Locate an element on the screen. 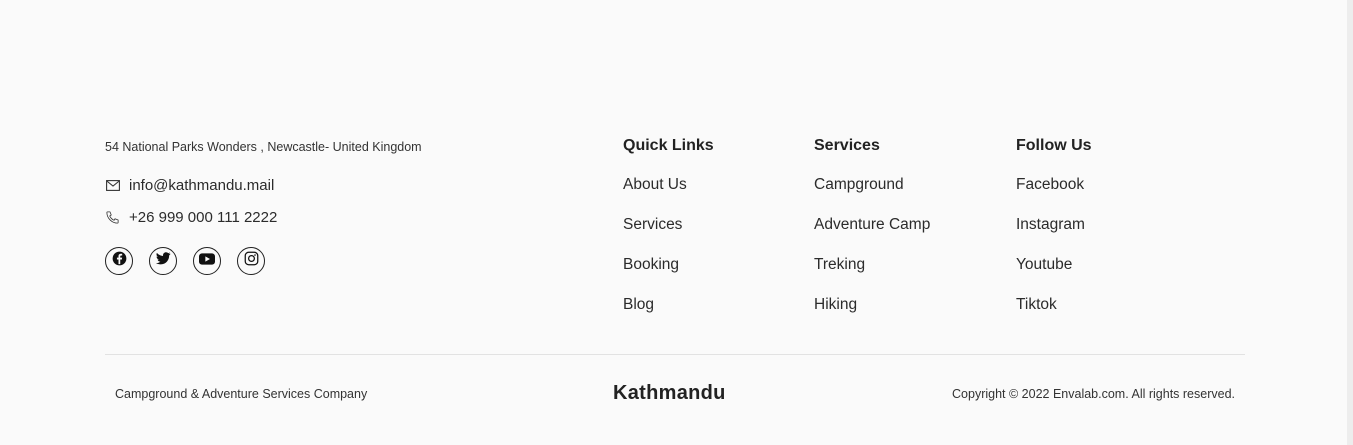 This screenshot has width=1353, height=445. email-row: info@kathmandu.mail is located at coordinates (189, 185).